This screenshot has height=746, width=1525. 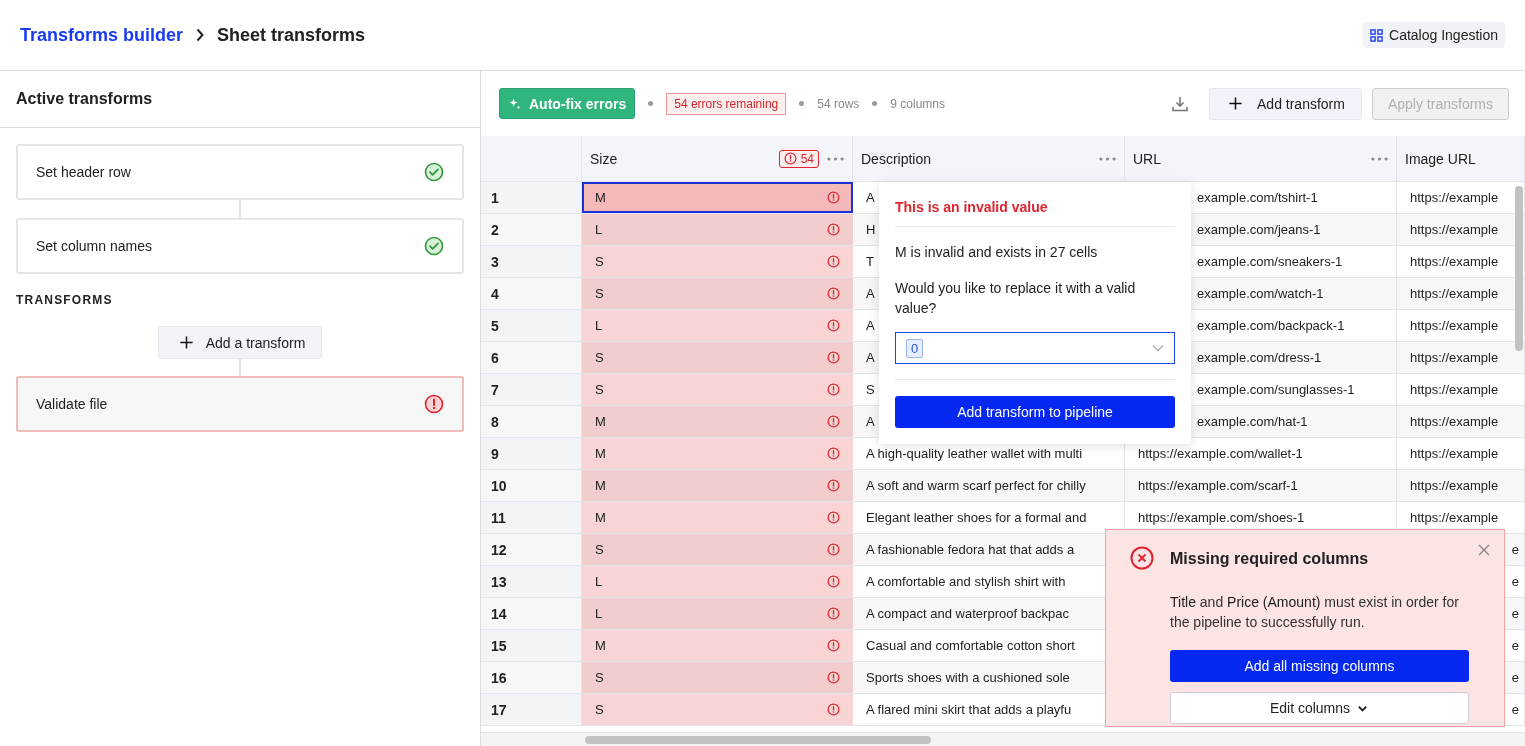 I want to click on value-select: 0, so click(x=1035, y=348).